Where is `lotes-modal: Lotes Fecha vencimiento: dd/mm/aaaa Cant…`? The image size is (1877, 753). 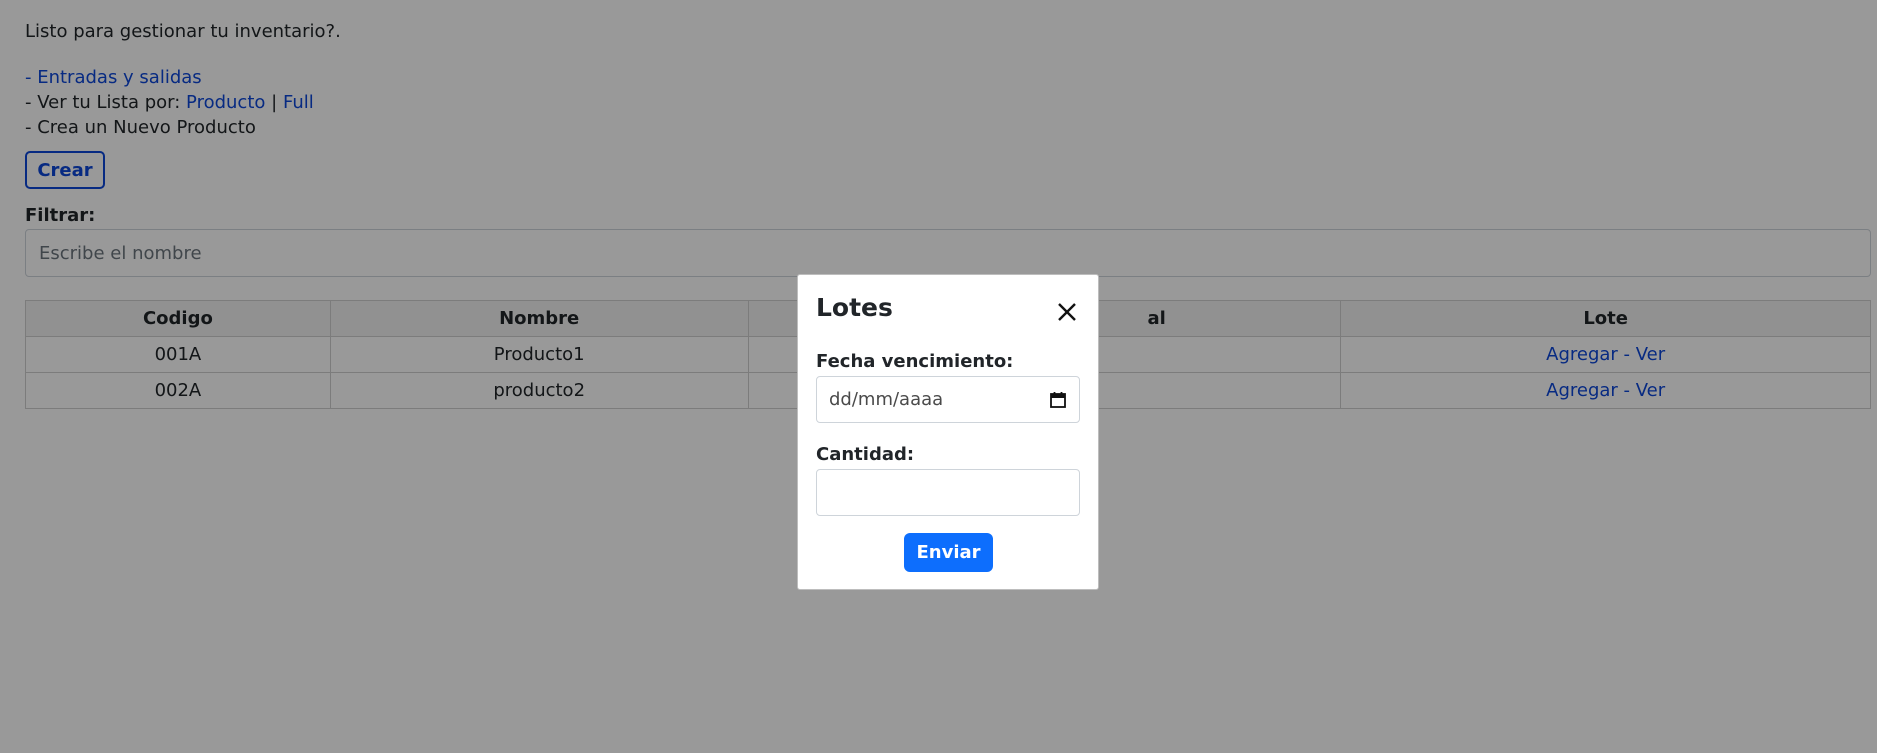
lotes-modal: Lotes Fecha vencimiento: dd/mm/aaaa Cant… is located at coordinates (948, 432).